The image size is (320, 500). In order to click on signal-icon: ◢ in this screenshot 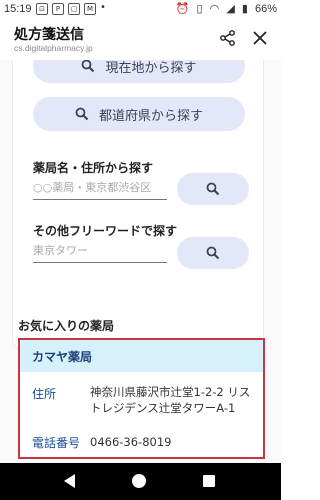, I will do `click(230, 9)`.